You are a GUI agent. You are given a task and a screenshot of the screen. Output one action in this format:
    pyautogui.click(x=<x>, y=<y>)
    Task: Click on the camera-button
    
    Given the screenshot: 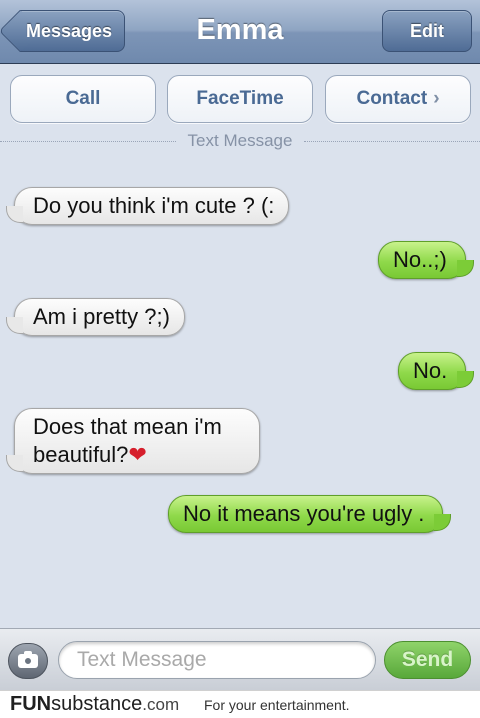 What is the action you would take?
    pyautogui.click(x=28, y=661)
    